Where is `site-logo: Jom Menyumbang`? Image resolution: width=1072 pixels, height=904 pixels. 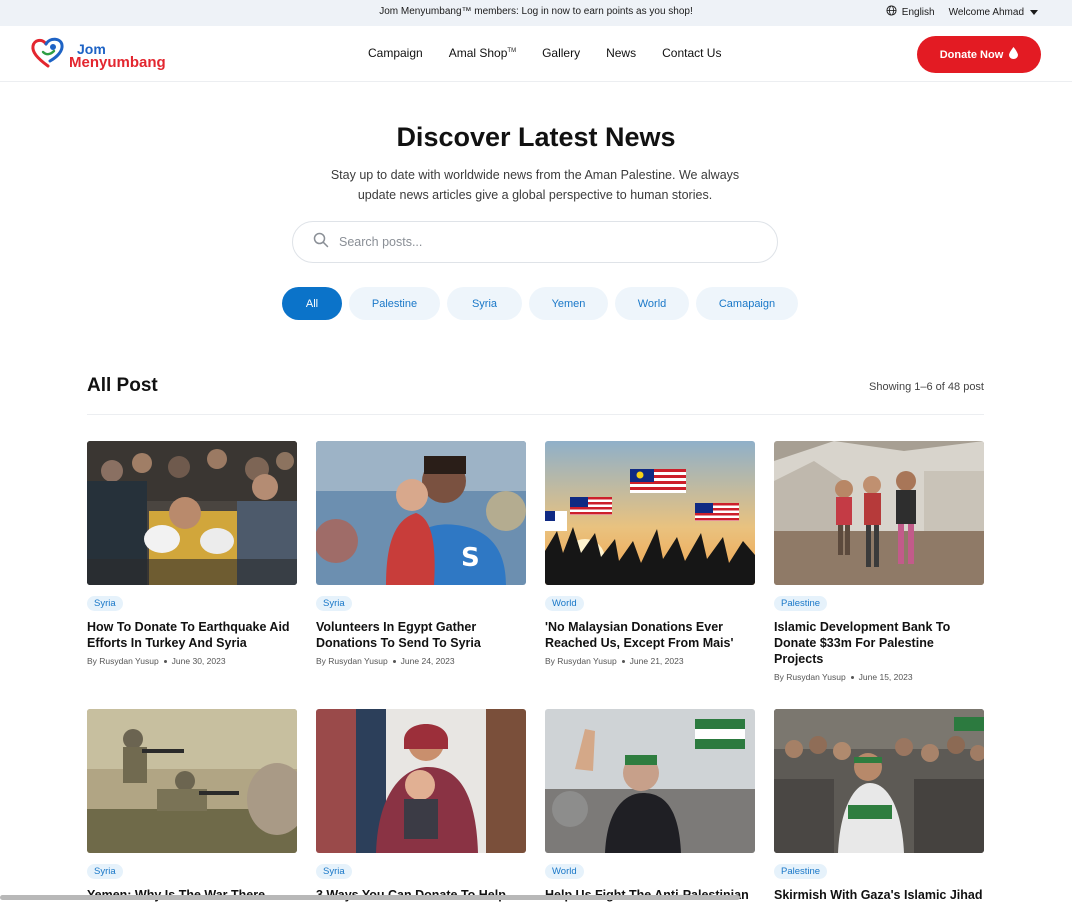
site-logo: Jom Menyumbang is located at coordinates (98, 55).